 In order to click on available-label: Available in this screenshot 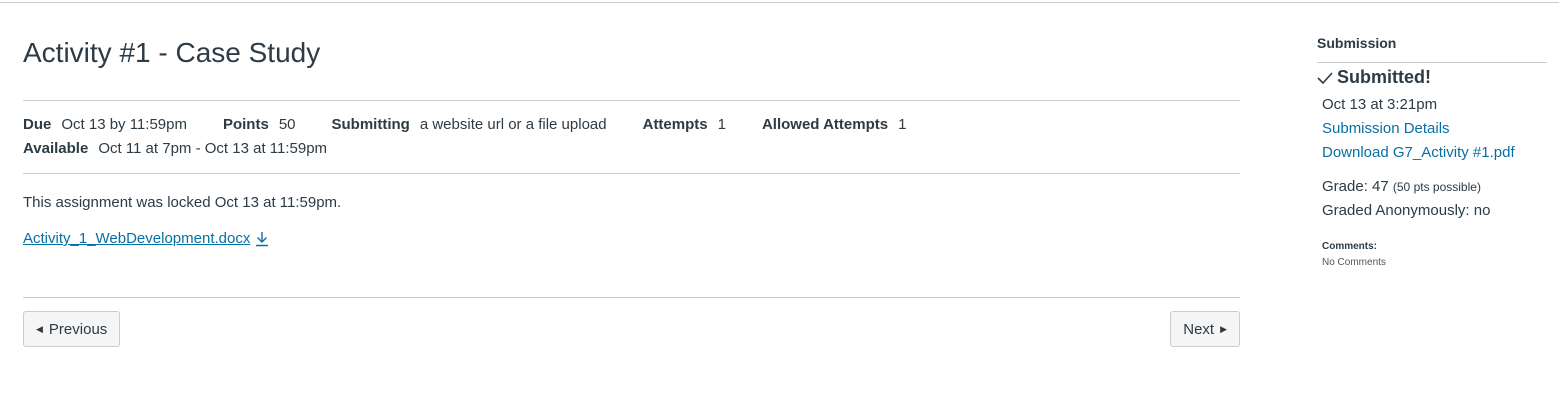, I will do `click(56, 148)`.